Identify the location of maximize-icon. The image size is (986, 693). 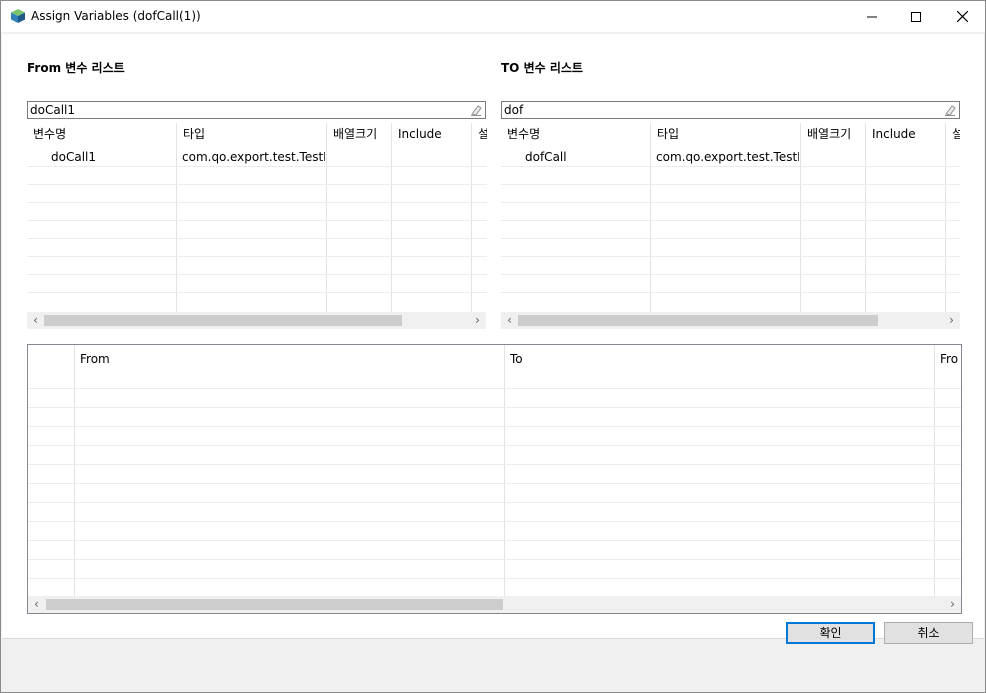
(916, 17).